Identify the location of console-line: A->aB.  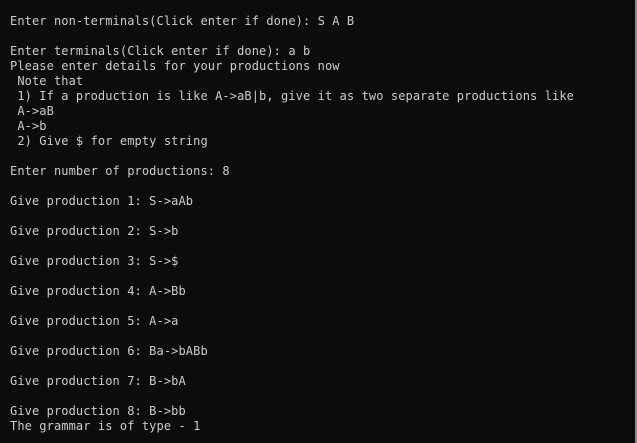
(32, 111).